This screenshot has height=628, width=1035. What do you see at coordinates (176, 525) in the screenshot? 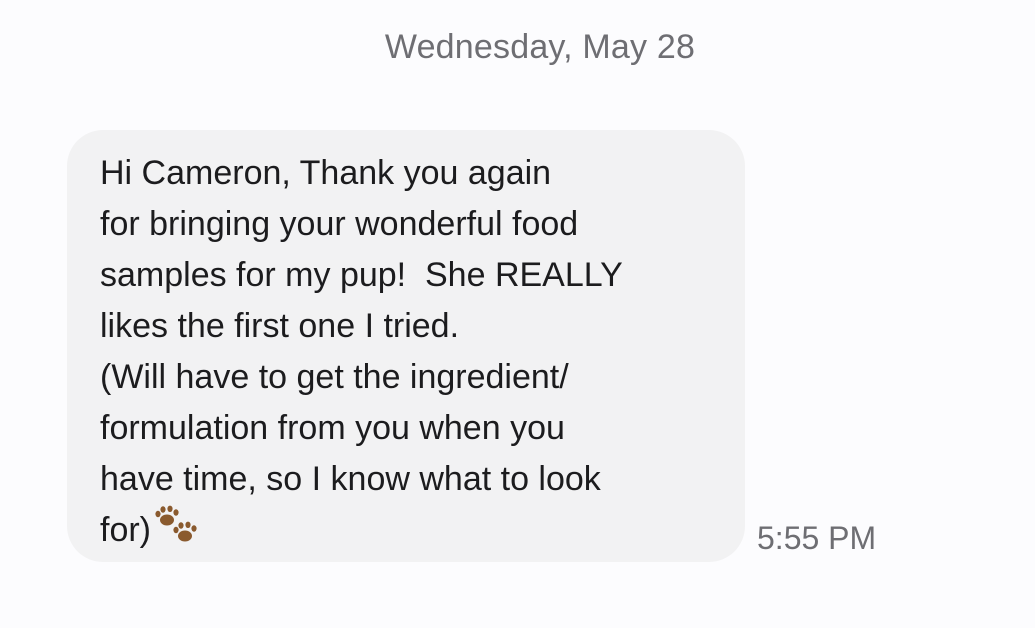
I see `paw-prints-icon` at bounding box center [176, 525].